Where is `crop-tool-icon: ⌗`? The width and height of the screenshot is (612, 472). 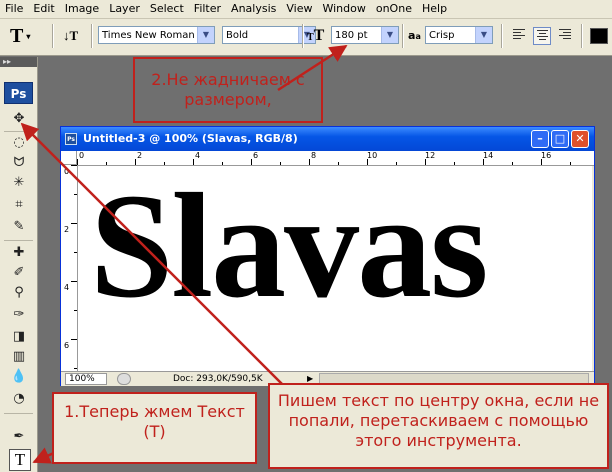 crop-tool-icon: ⌗ is located at coordinates (19, 205).